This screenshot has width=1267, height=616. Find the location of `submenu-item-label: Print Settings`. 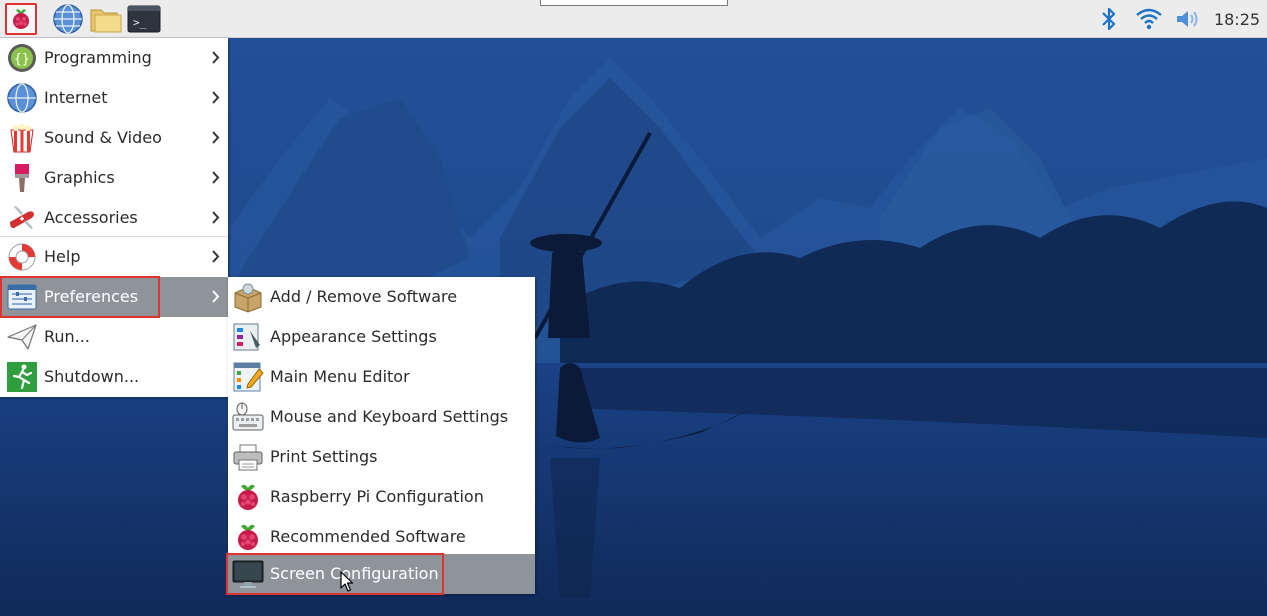

submenu-item-label: Print Settings is located at coordinates (324, 456).